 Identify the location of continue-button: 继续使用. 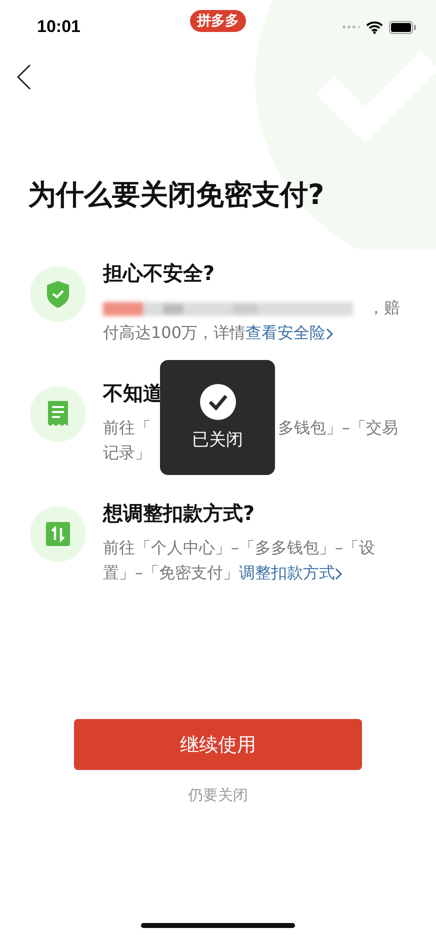
(218, 744).